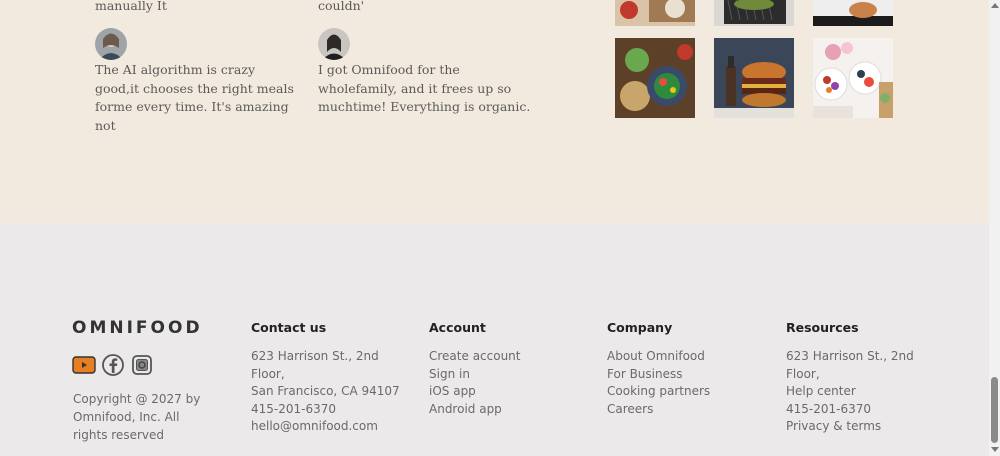  What do you see at coordinates (325, 391) in the screenshot?
I see `footer-address-line: San Francisco, CA 94107` at bounding box center [325, 391].